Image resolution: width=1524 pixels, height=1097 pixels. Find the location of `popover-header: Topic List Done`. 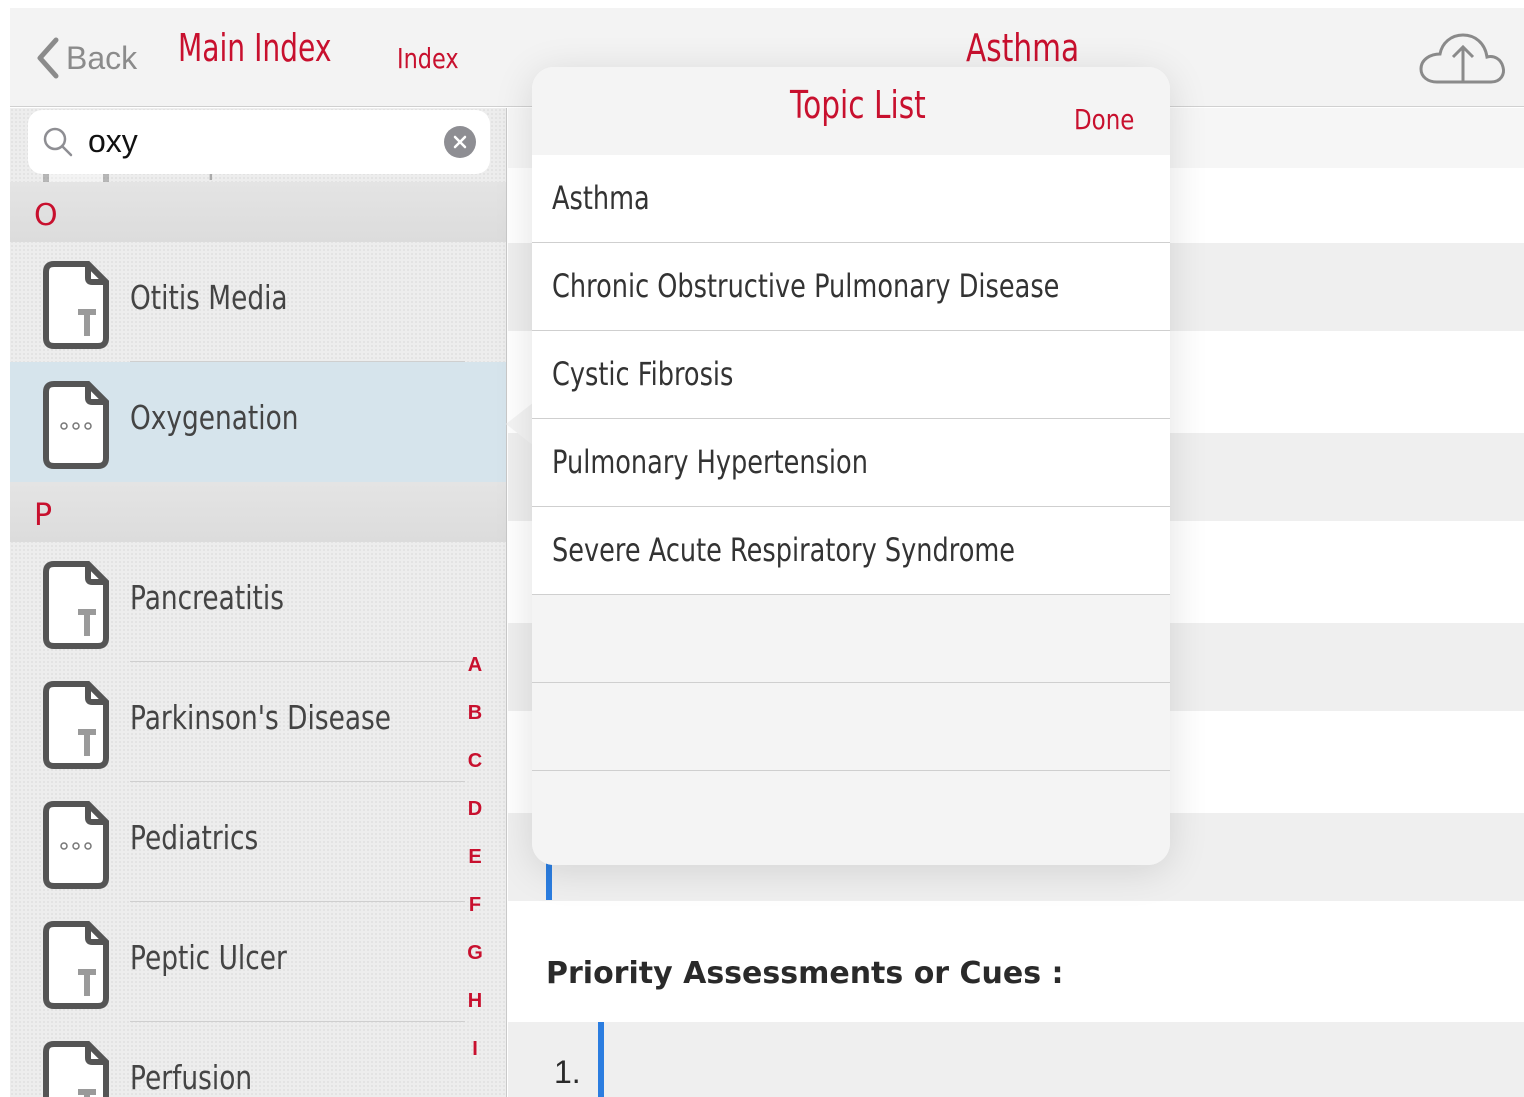

popover-header: Topic List Done is located at coordinates (851, 111).